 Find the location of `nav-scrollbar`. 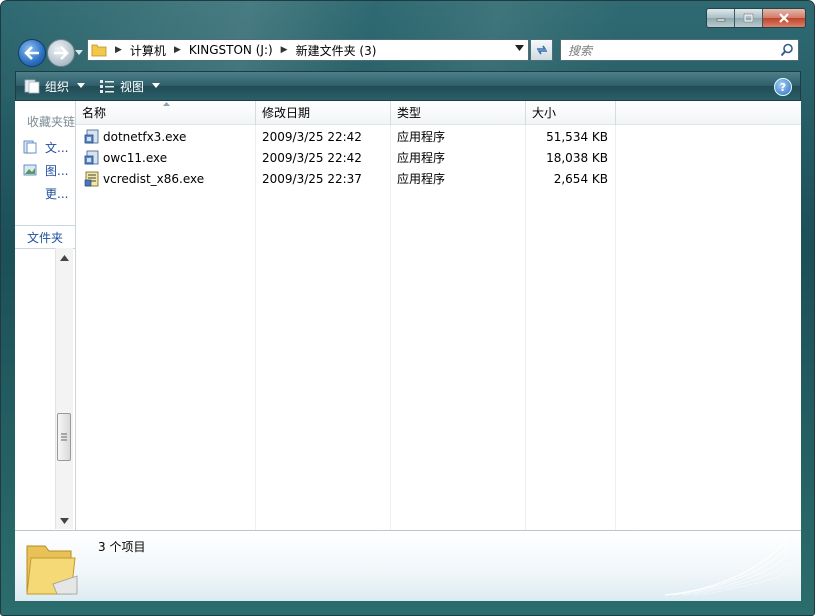

nav-scrollbar is located at coordinates (64, 388).